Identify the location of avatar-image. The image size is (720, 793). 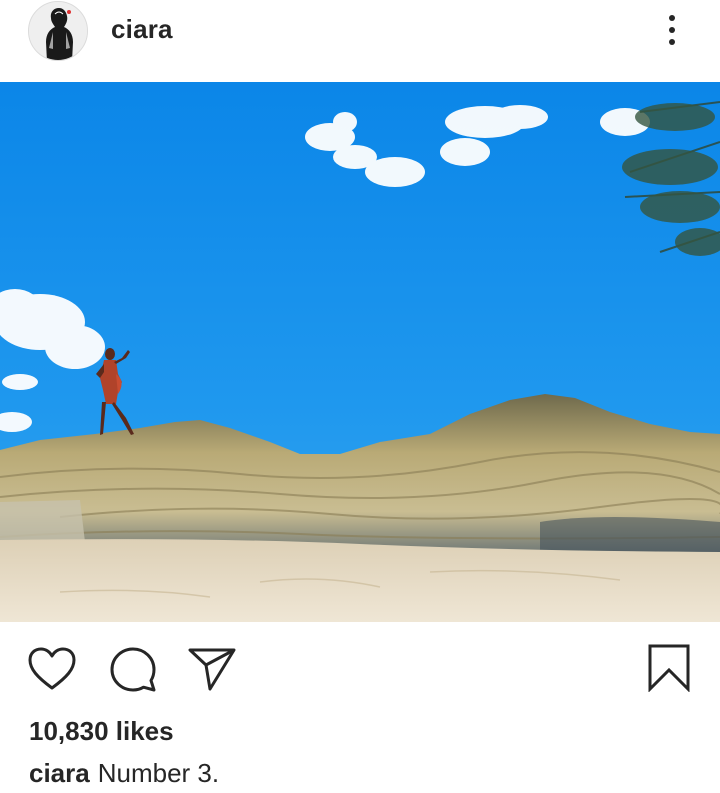
(58, 31).